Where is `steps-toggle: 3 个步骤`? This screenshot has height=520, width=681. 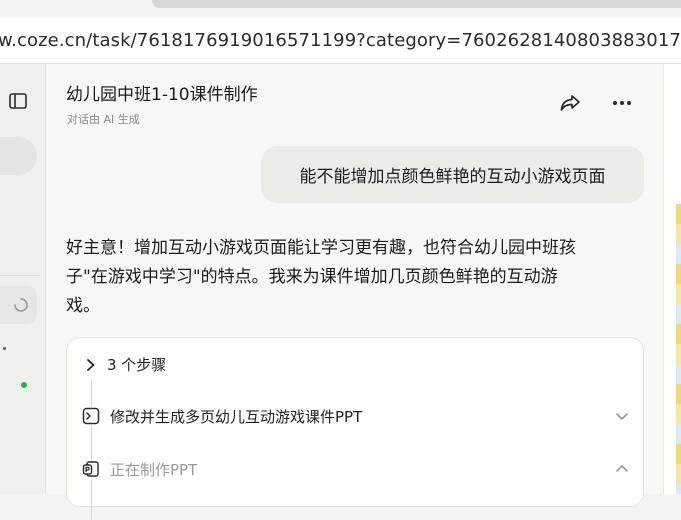
steps-toggle: 3 个步骤 is located at coordinates (125, 364).